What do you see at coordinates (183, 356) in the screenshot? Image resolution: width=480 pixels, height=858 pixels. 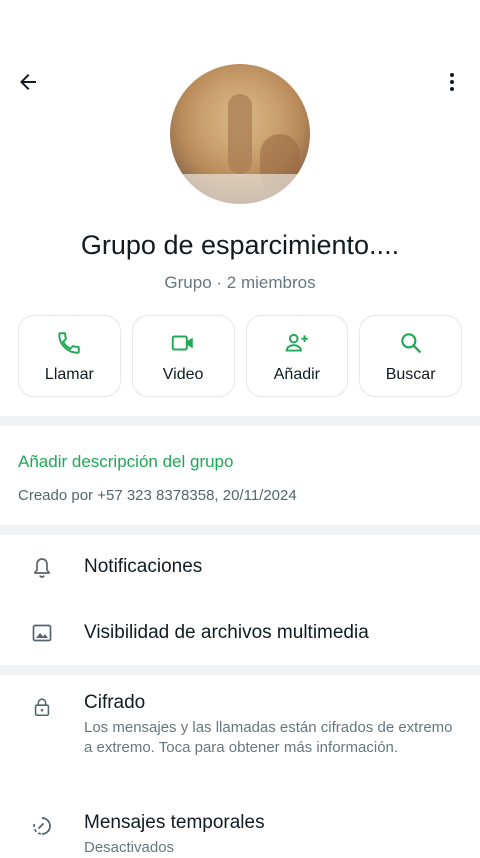 I see `video-button: Video` at bounding box center [183, 356].